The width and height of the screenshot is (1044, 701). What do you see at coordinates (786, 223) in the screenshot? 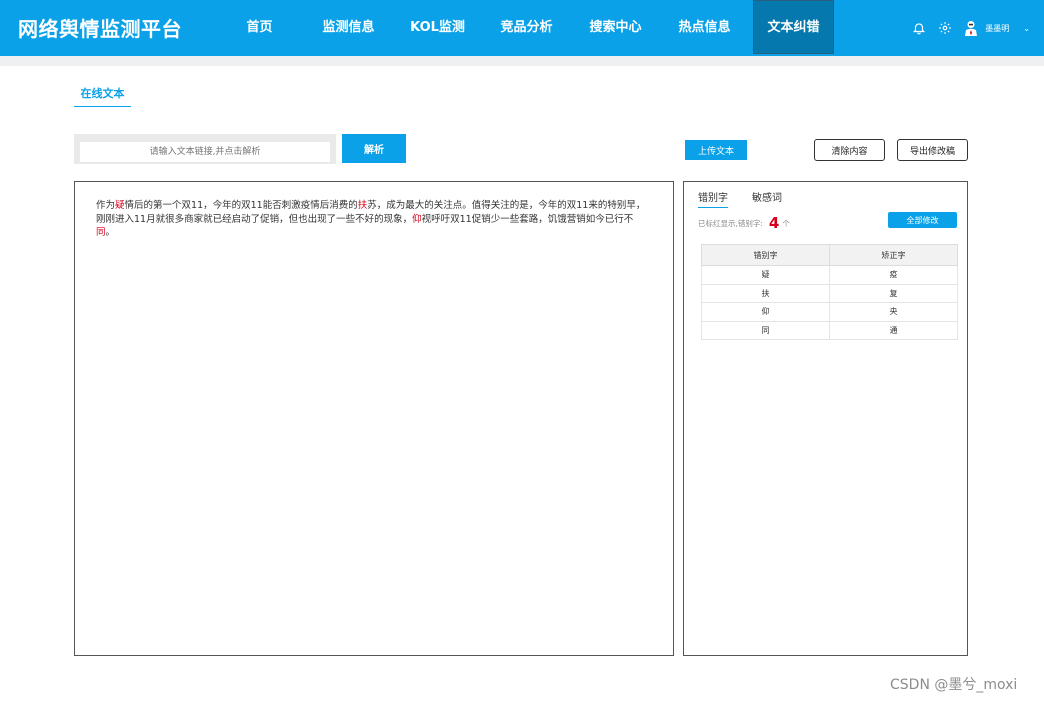
I see `count-unit: 个` at bounding box center [786, 223].